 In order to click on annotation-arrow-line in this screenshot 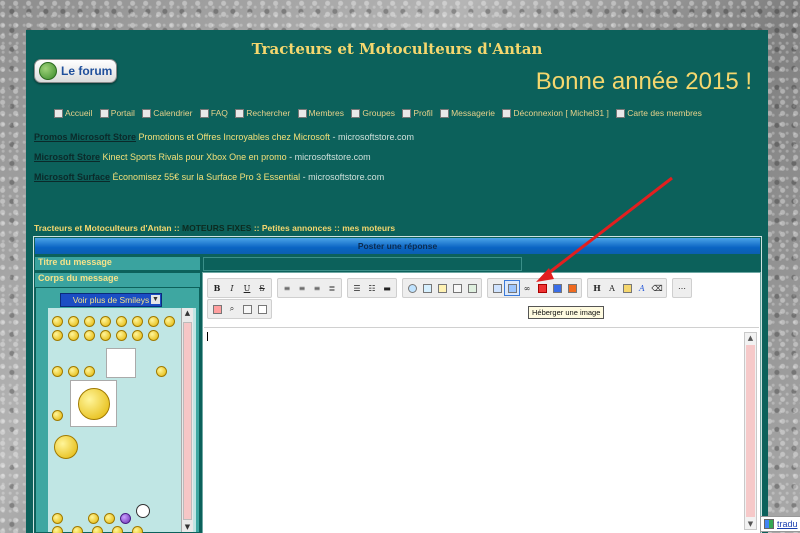, I will do `click(609, 226)`.